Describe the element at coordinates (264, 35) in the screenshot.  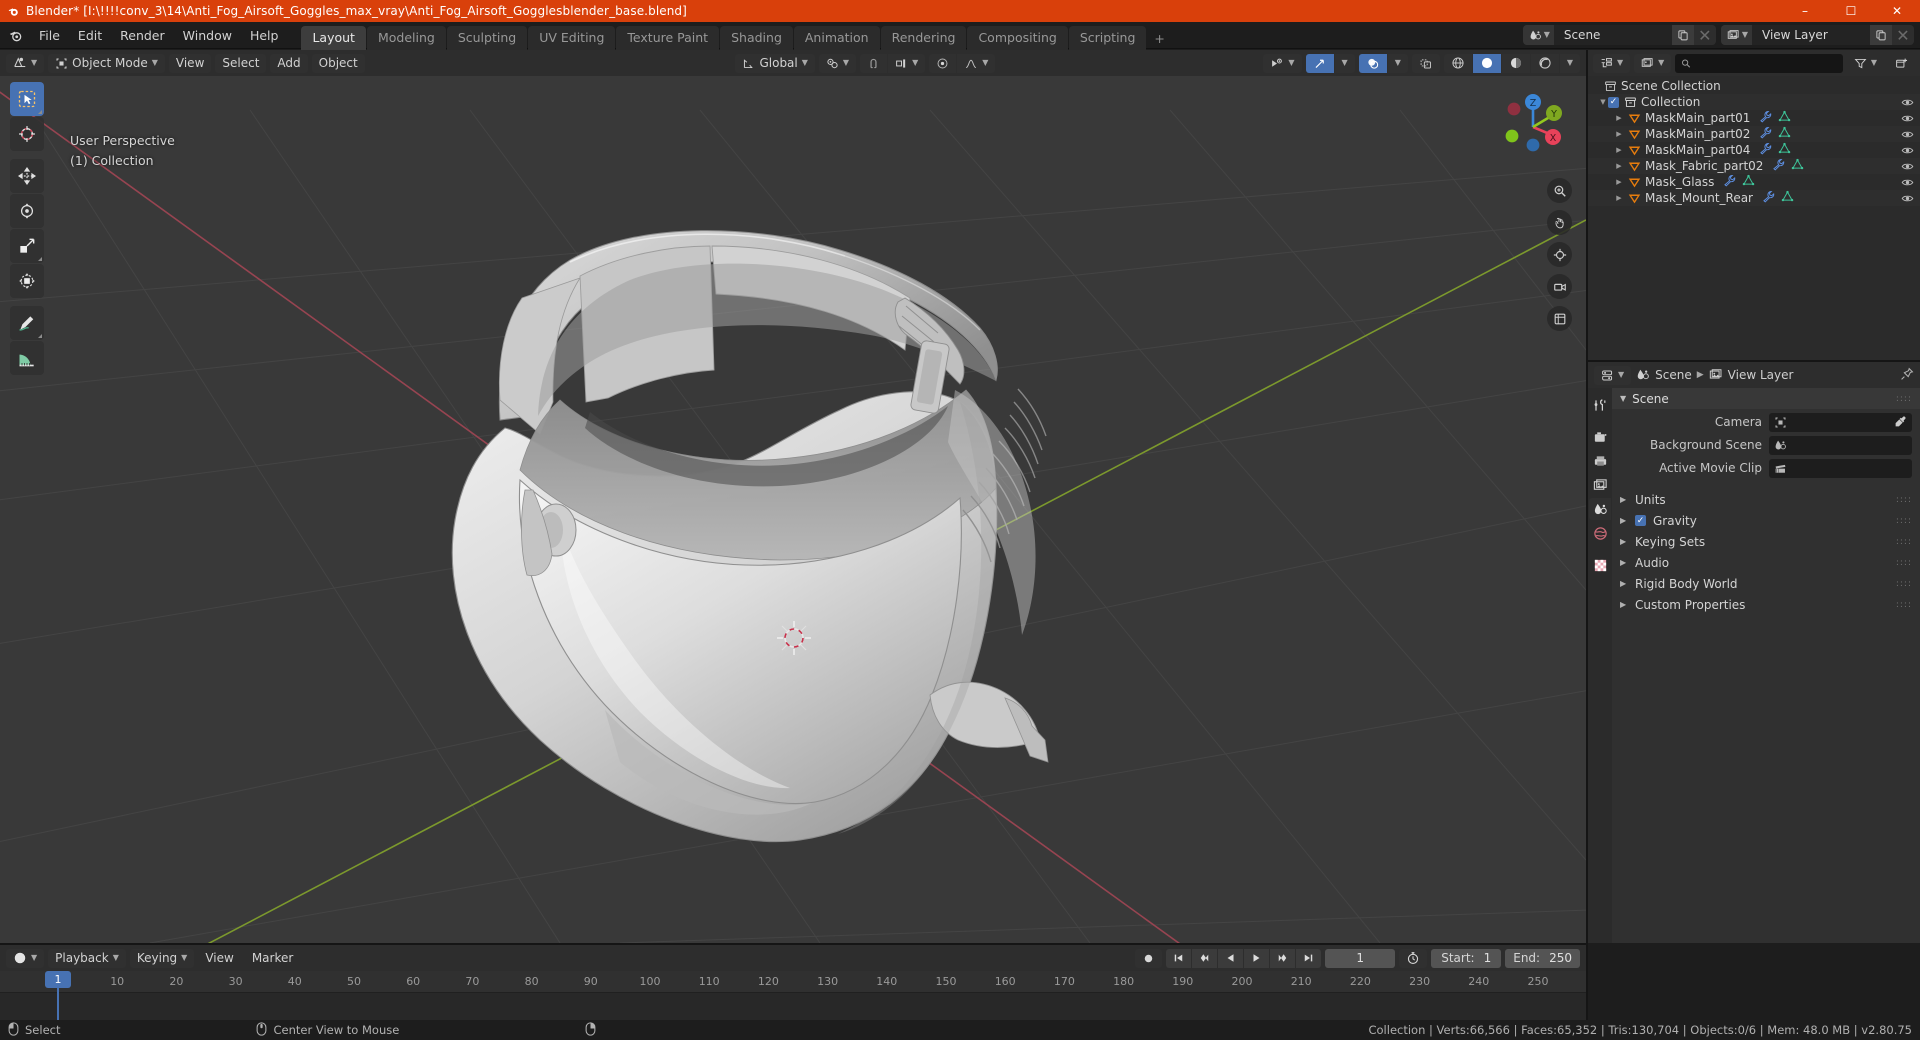
I see `menu-help: Help` at that location.